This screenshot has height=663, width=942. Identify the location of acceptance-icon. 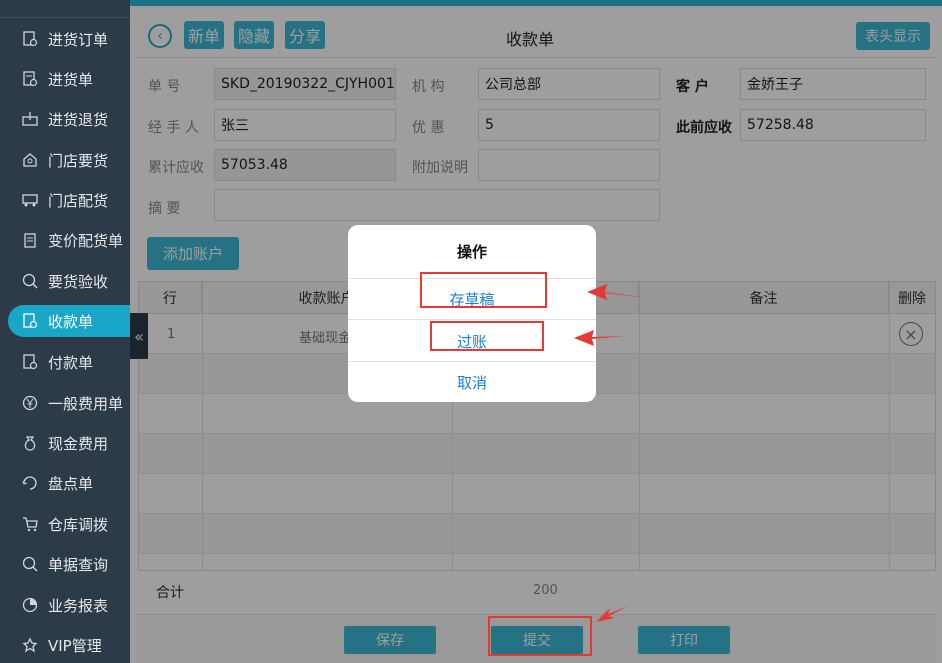
(30, 281).